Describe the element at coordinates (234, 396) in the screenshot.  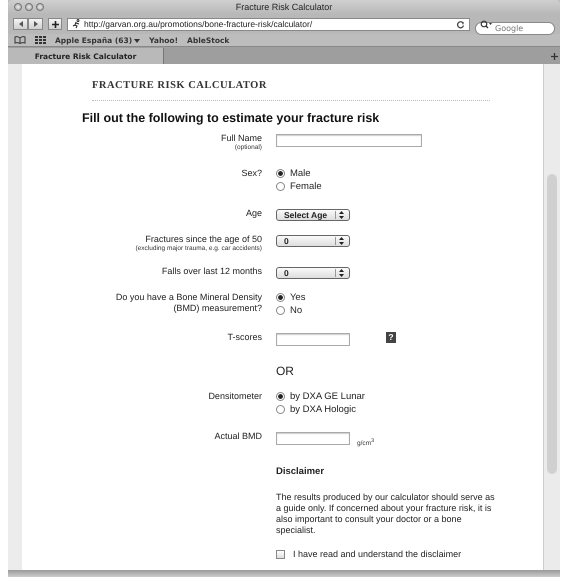
I see `field-label: Densitometer` at that location.